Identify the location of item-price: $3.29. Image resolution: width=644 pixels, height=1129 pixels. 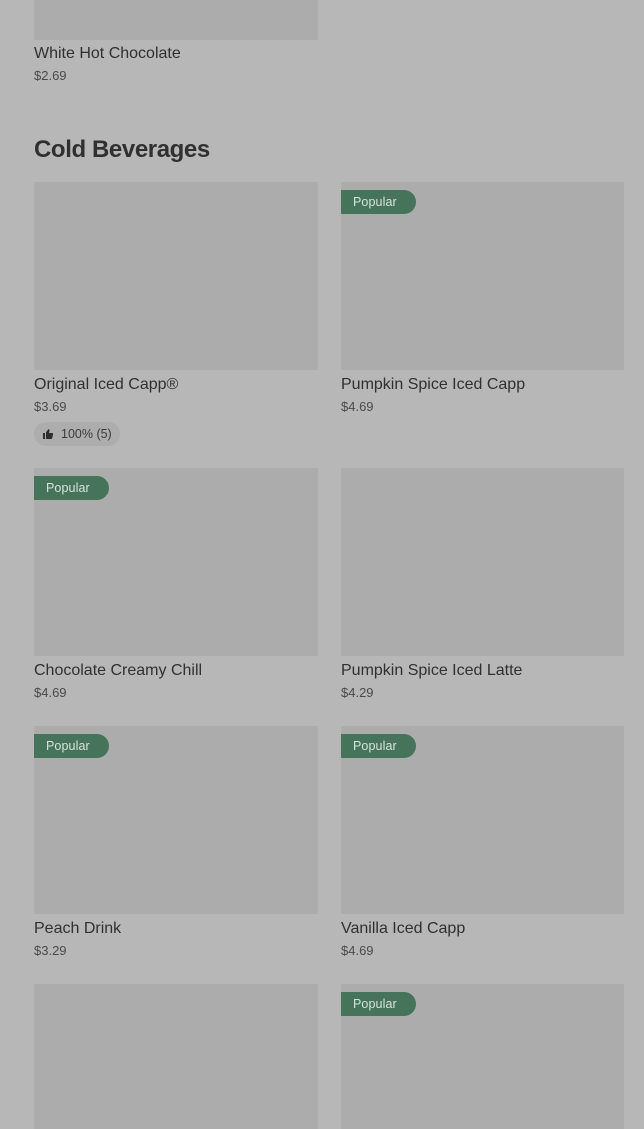
(50, 950).